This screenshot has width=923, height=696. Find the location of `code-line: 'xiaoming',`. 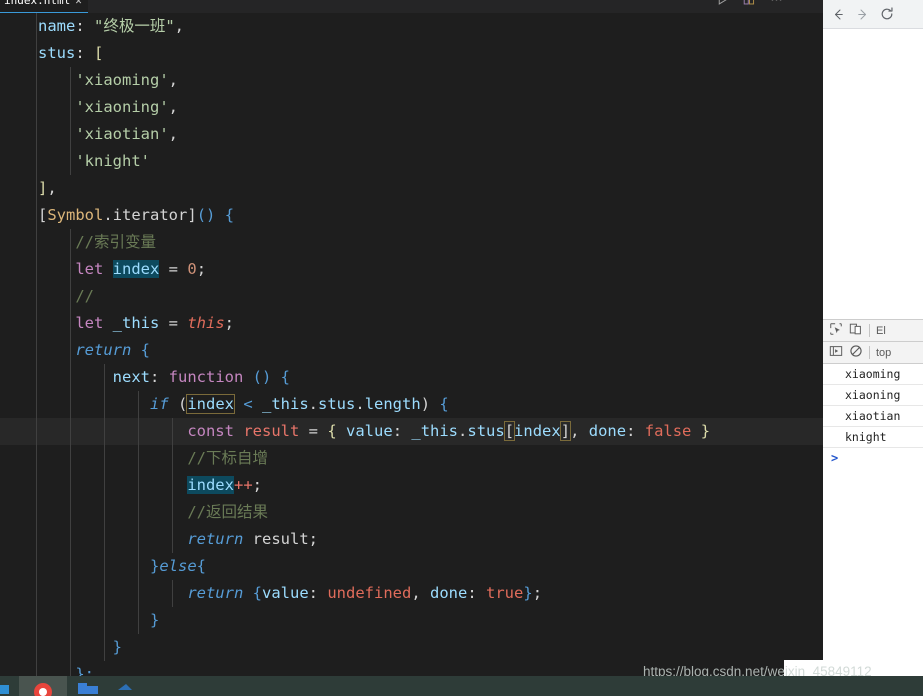

code-line: 'xiaoming', is located at coordinates (411, 80).